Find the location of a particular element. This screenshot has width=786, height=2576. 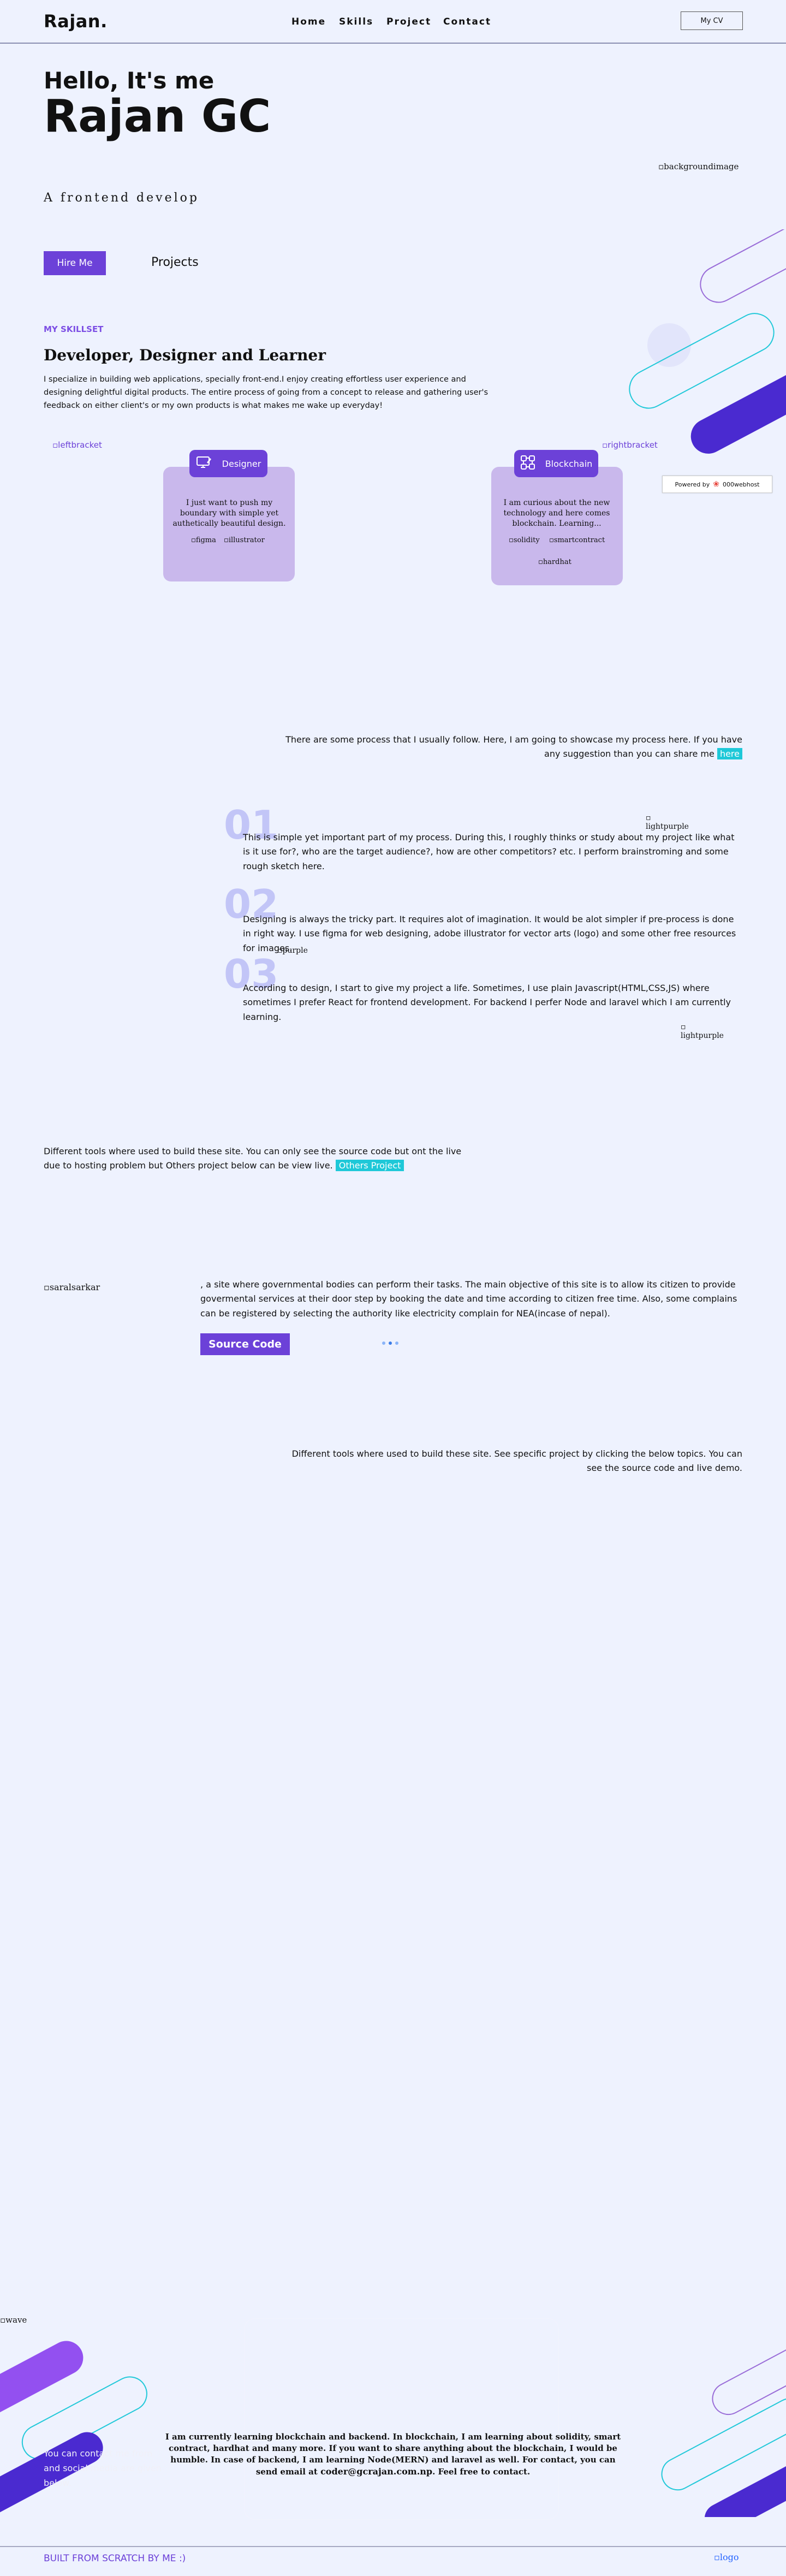

hero-name: Rajan GC is located at coordinates (157, 117).